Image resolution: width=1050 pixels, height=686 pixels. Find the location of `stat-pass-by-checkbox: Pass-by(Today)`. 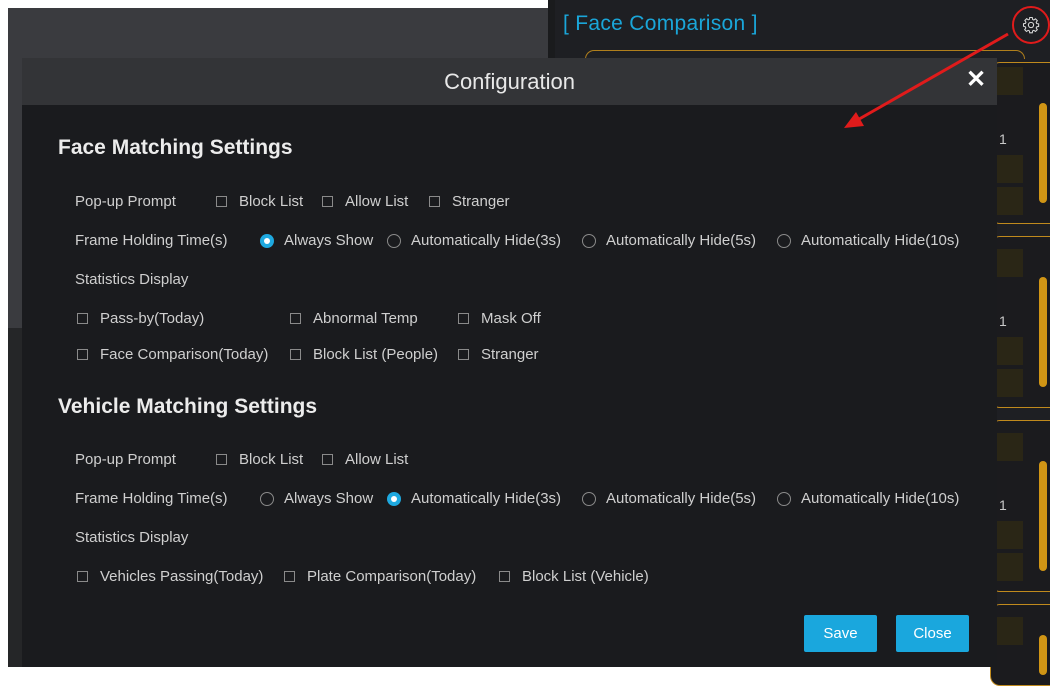

stat-pass-by-checkbox: Pass-by(Today) is located at coordinates (140, 318).